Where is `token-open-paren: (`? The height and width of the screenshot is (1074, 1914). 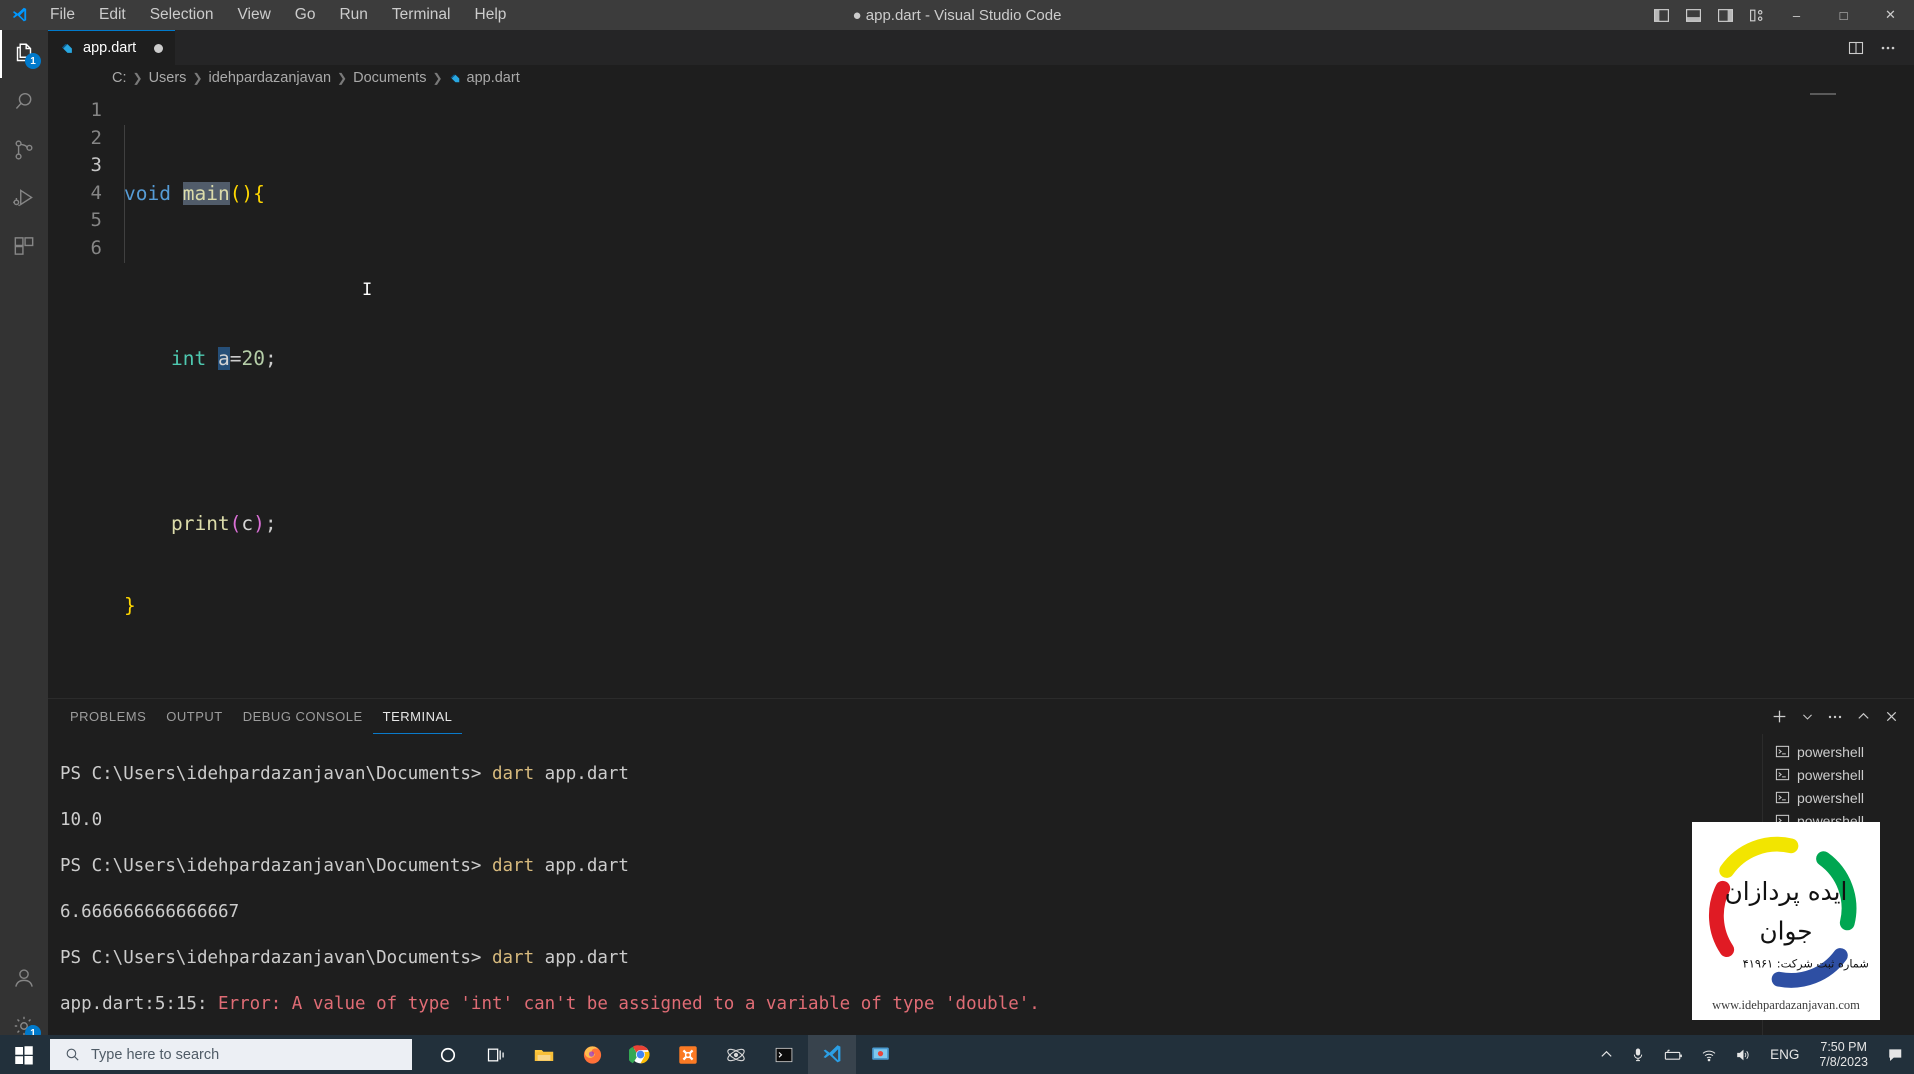
token-open-paren: ( is located at coordinates (235, 523).